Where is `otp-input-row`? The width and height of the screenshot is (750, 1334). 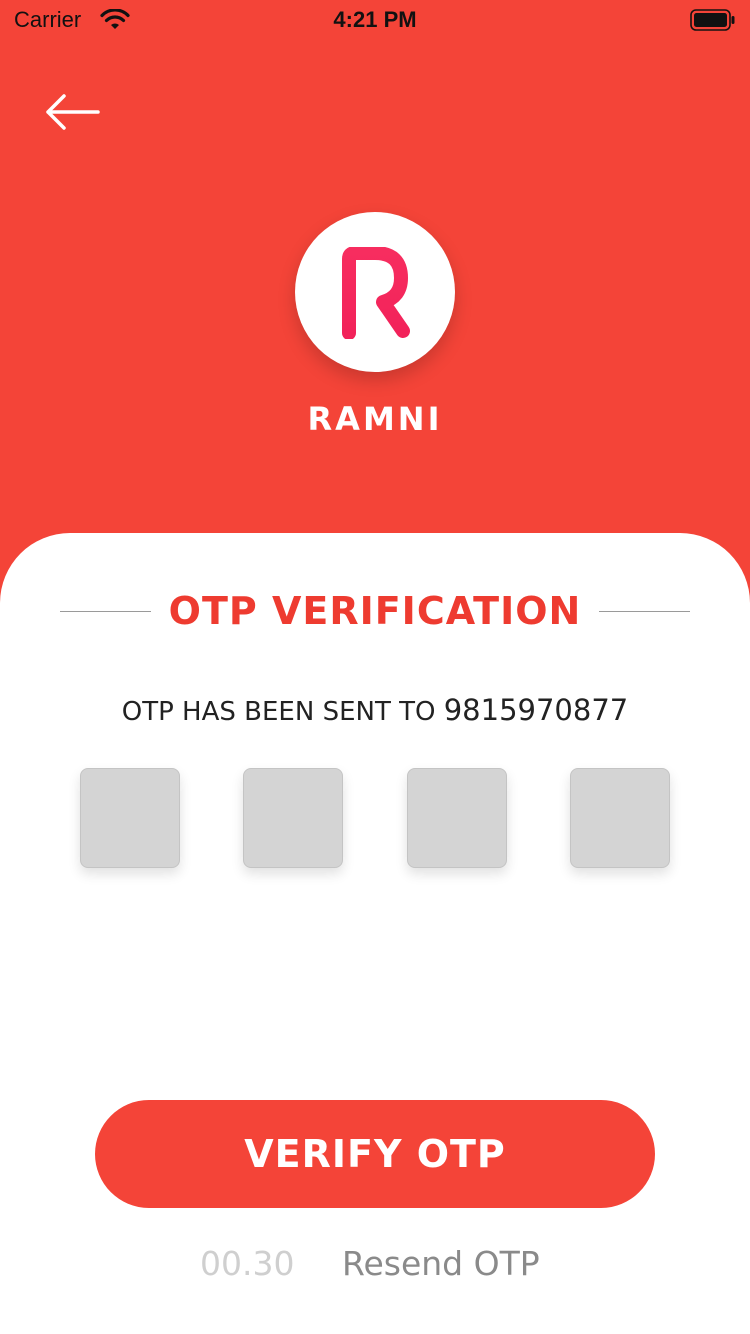
otp-input-row is located at coordinates (375, 818).